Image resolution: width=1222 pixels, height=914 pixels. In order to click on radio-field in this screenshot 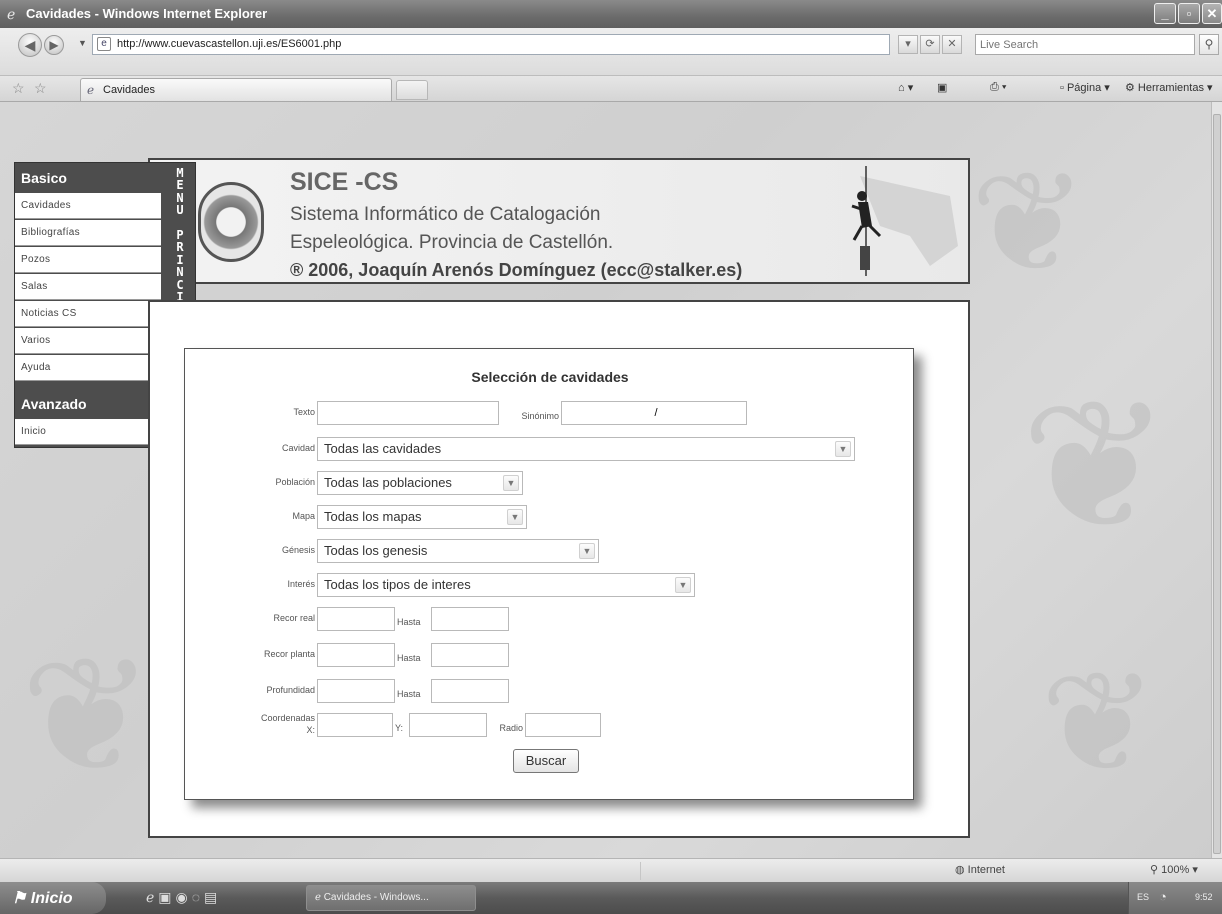, I will do `click(563, 725)`.